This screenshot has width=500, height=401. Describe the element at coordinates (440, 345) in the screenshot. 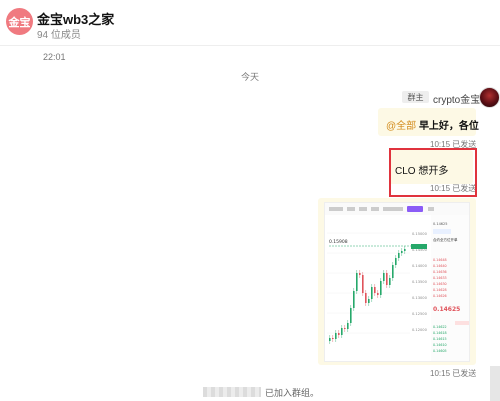

I see `svg-text: 0.14610` at that location.